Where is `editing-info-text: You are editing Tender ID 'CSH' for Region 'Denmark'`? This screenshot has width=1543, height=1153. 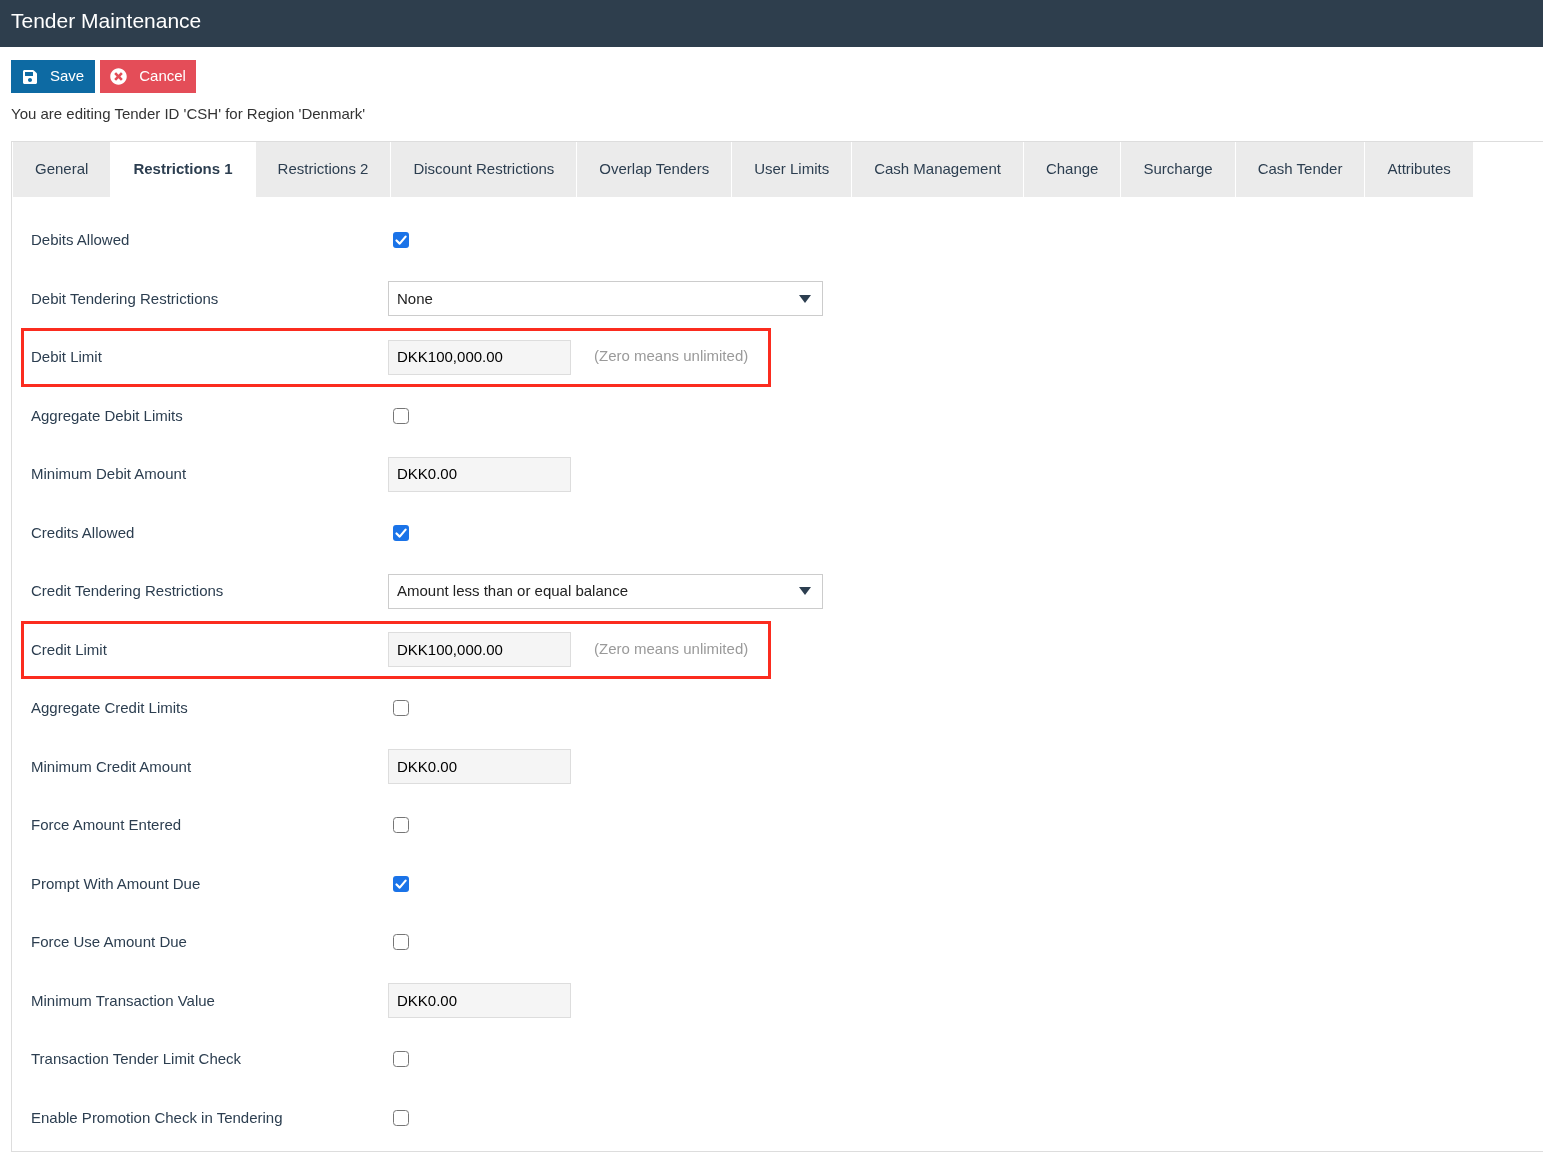
editing-info-text: You are editing Tender ID 'CSH' for Region 'Denmark' is located at coordinates (188, 114).